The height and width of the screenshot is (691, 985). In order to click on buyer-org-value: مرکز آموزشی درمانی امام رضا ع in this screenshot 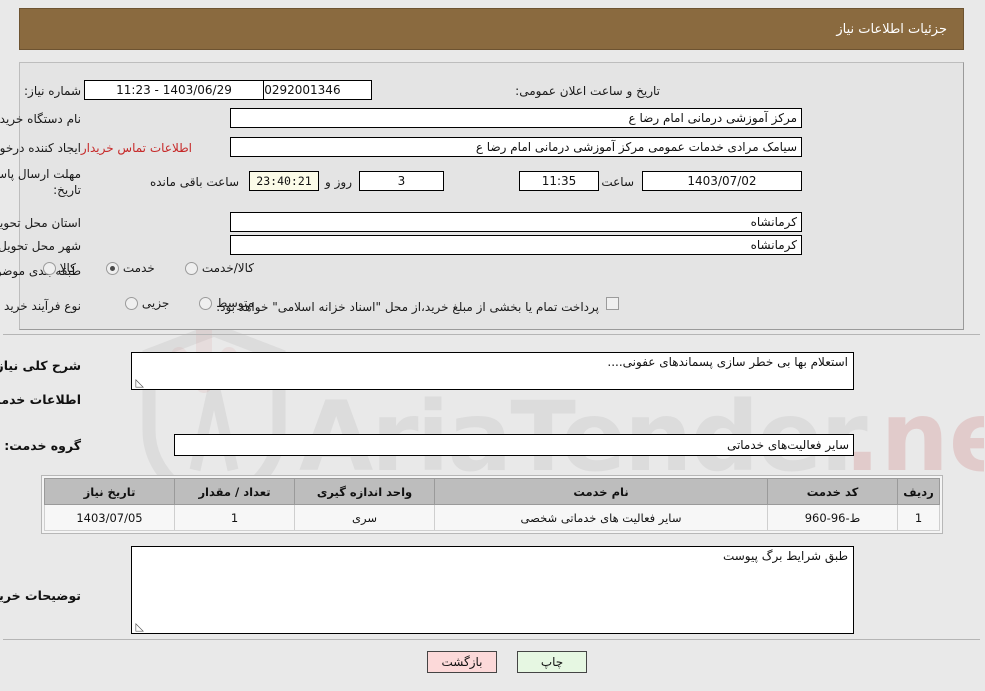, I will do `click(517, 118)`.